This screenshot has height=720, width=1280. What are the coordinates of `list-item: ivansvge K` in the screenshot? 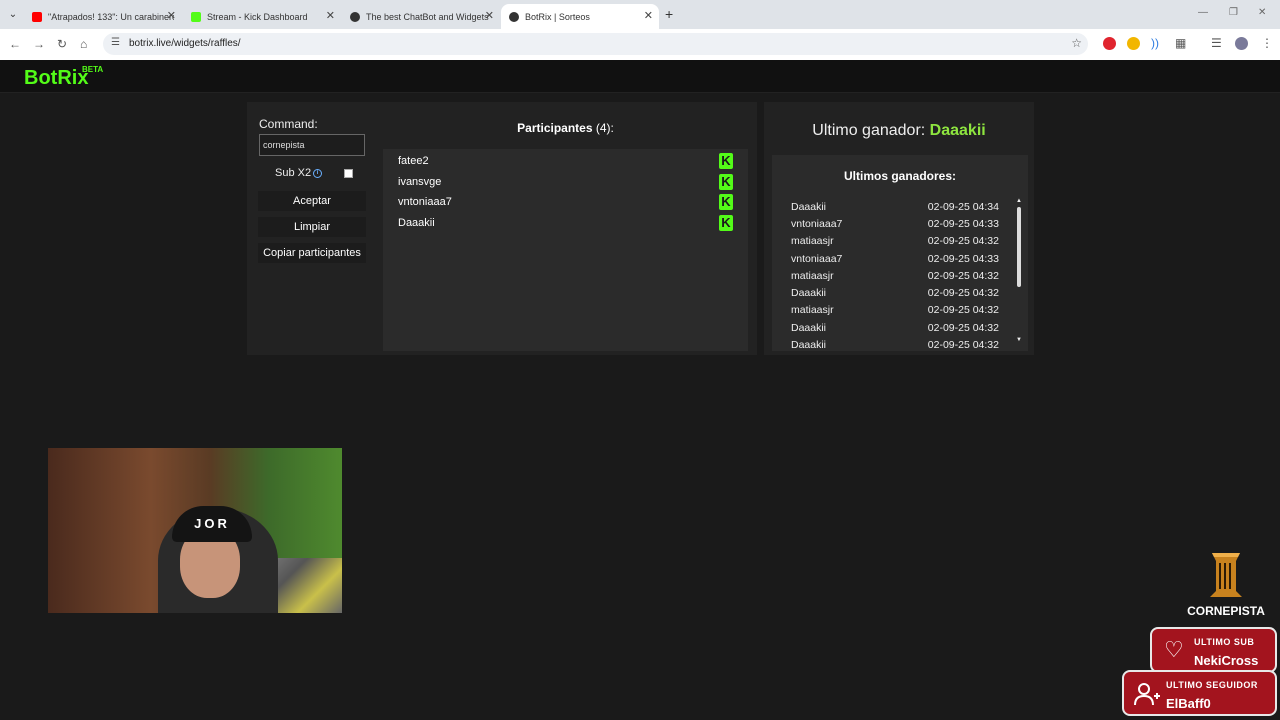 It's located at (565, 183).